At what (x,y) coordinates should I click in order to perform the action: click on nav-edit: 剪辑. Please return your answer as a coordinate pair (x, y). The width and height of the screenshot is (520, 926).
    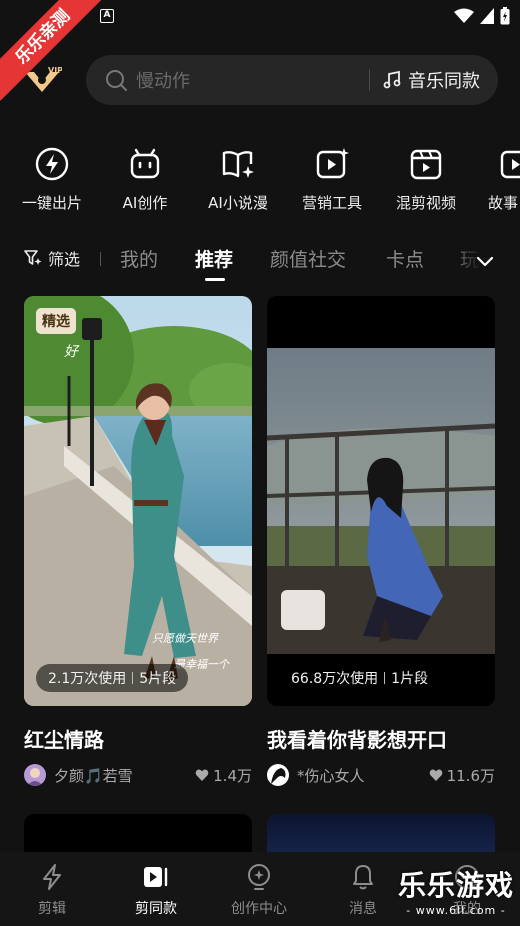
    Looking at the image, I should click on (52, 890).